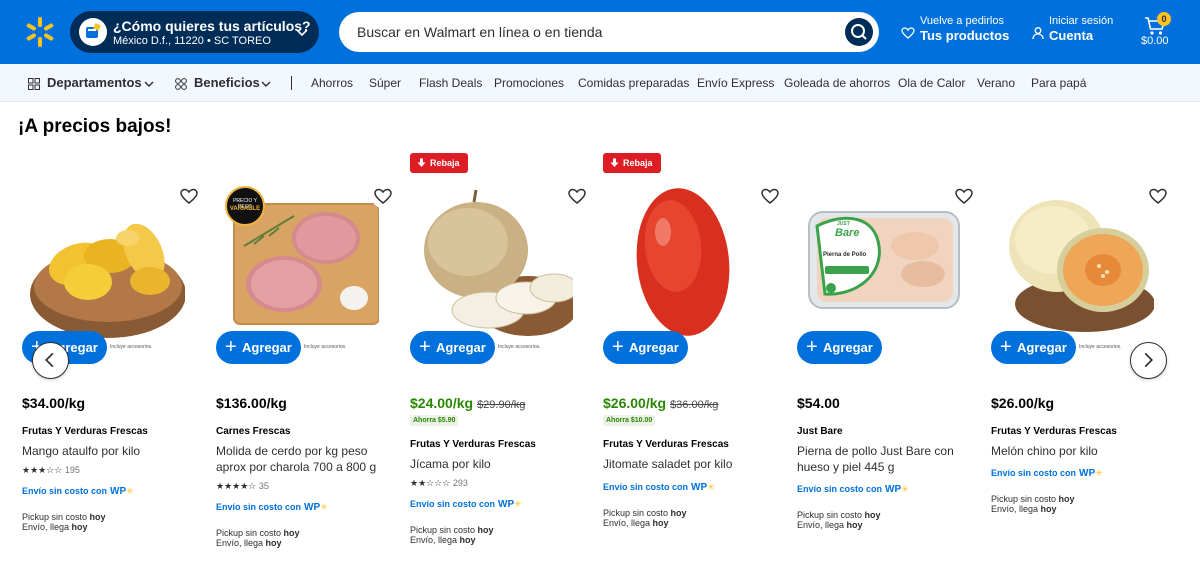 The height and width of the screenshot is (574, 1200). I want to click on product-brand: Carnes Frescas, so click(253, 431).